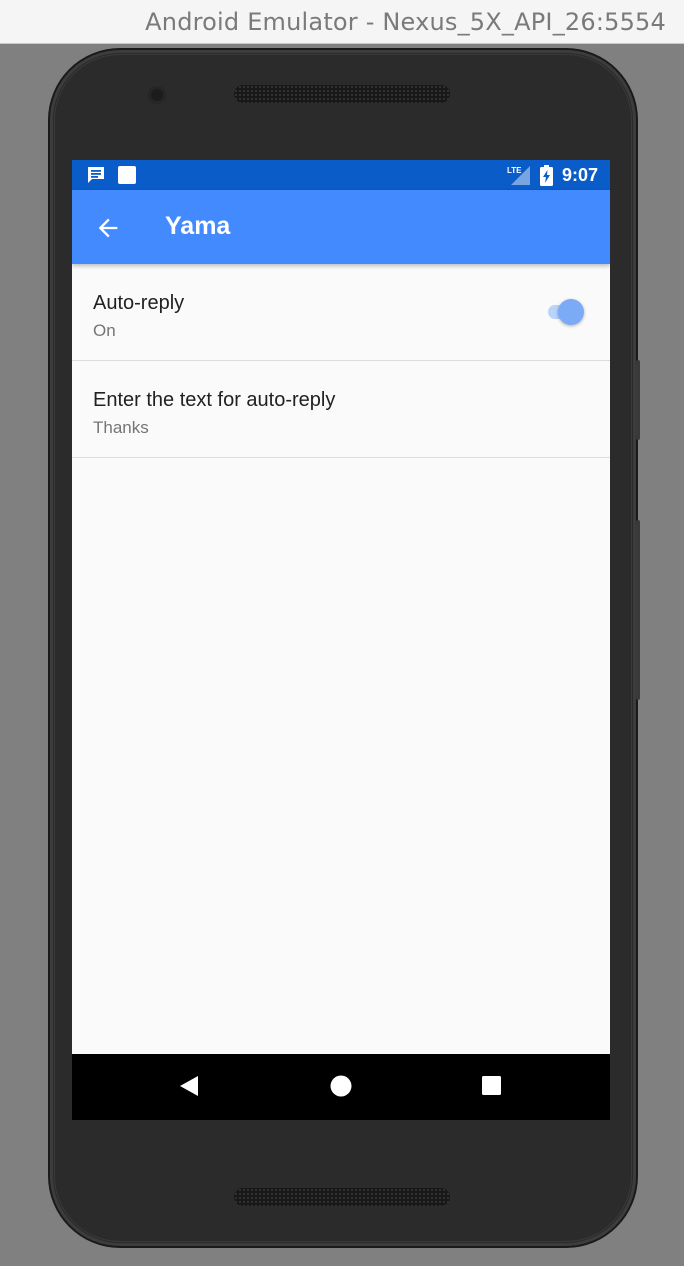  Describe the element at coordinates (492, 1086) in the screenshot. I see `recents-square-icon` at that location.